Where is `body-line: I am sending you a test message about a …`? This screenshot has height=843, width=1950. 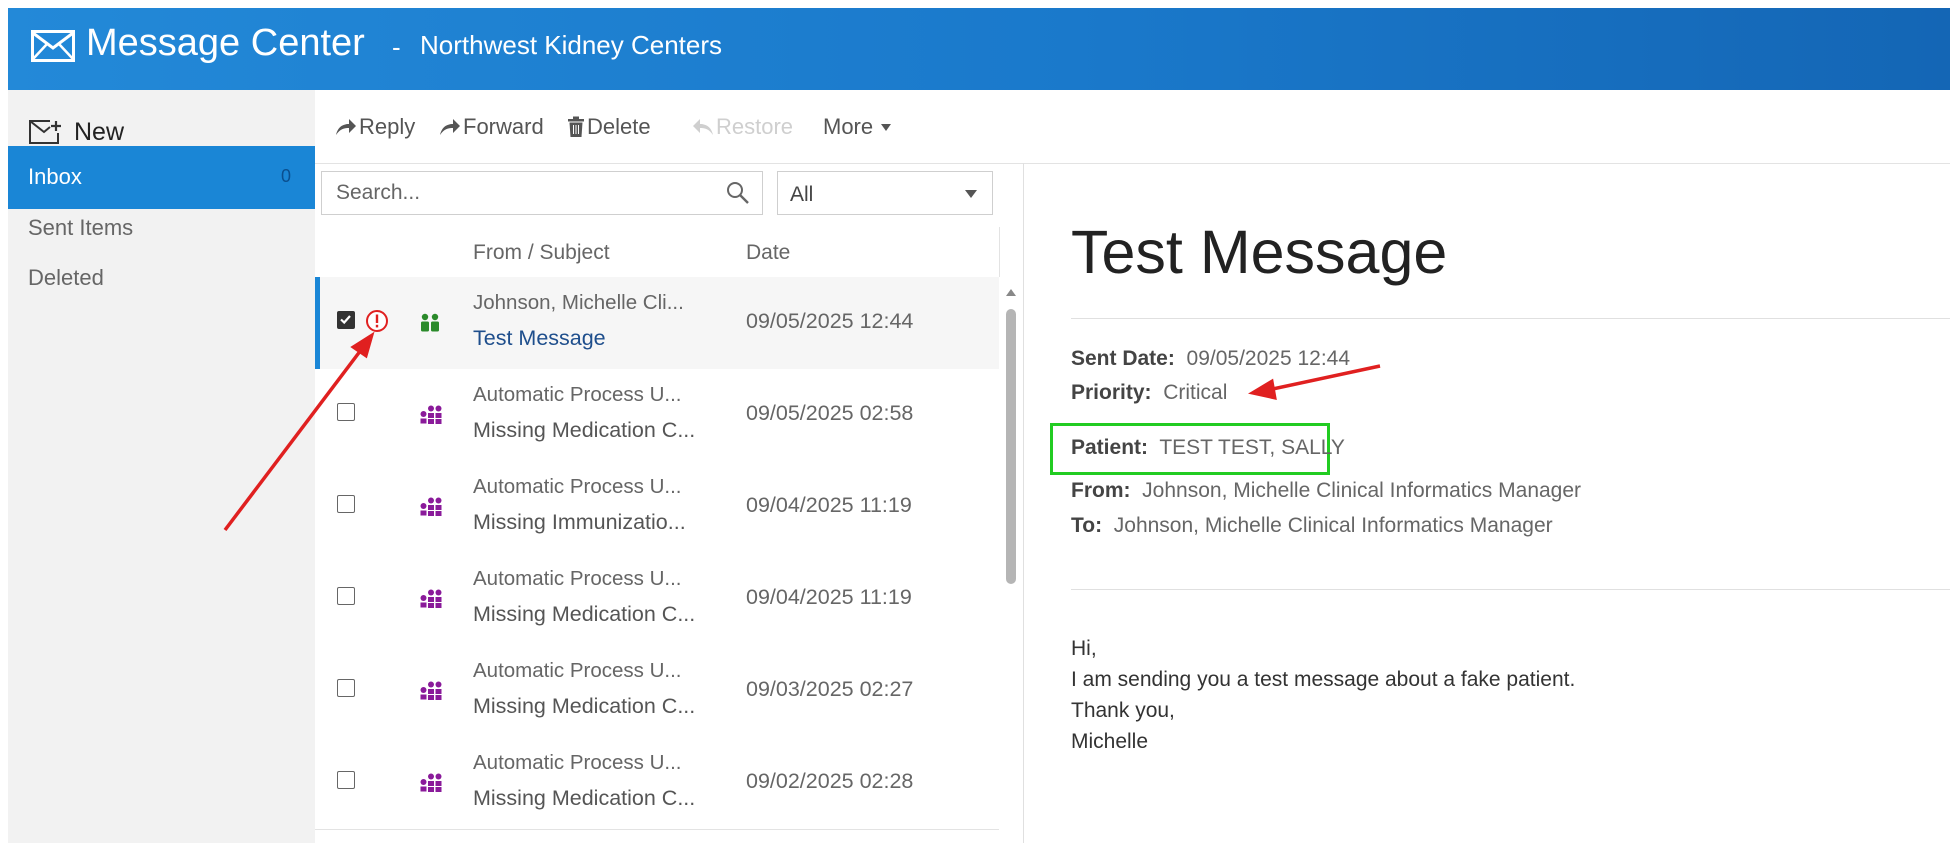
body-line: I am sending you a test message about a … is located at coordinates (1323, 679).